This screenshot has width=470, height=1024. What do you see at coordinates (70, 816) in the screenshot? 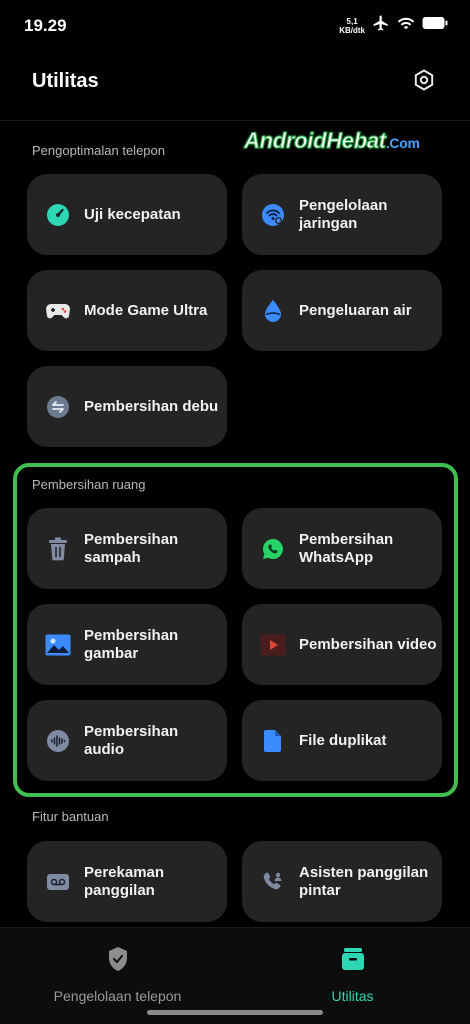
I see `section-label-assist-features: Fitur bantuan` at bounding box center [70, 816].